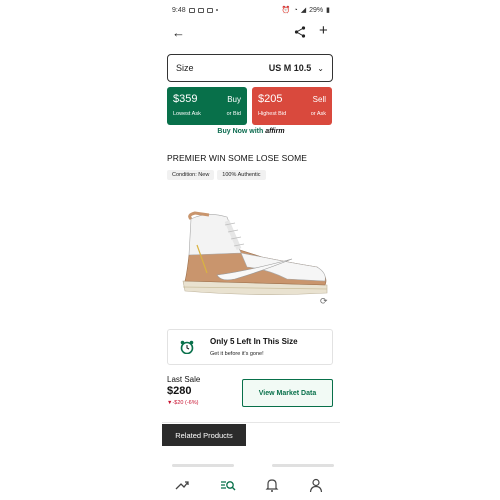 This screenshot has width=500, height=500. What do you see at coordinates (207, 106) in the screenshot?
I see `buy-button: $359 Buy Lowest Ask or Bid` at bounding box center [207, 106].